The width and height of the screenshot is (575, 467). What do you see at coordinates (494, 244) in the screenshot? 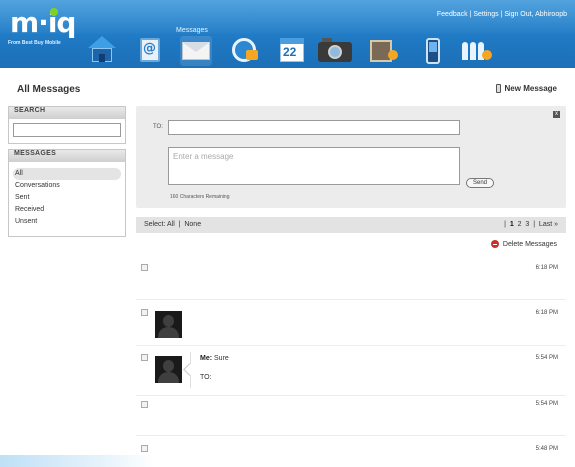
I see `delete-icon` at bounding box center [494, 244].